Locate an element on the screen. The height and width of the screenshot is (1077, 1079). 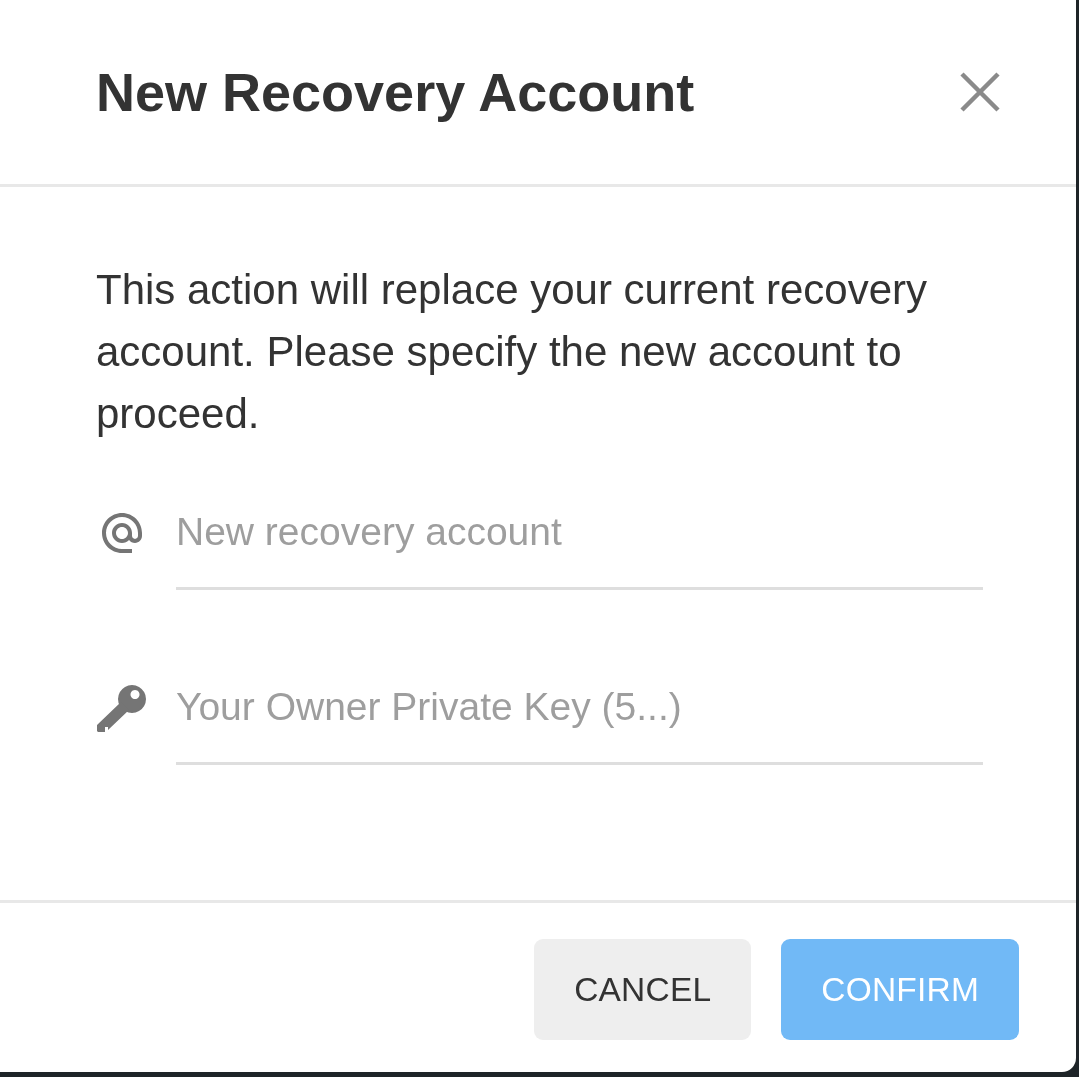
key-icon is located at coordinates (122, 708).